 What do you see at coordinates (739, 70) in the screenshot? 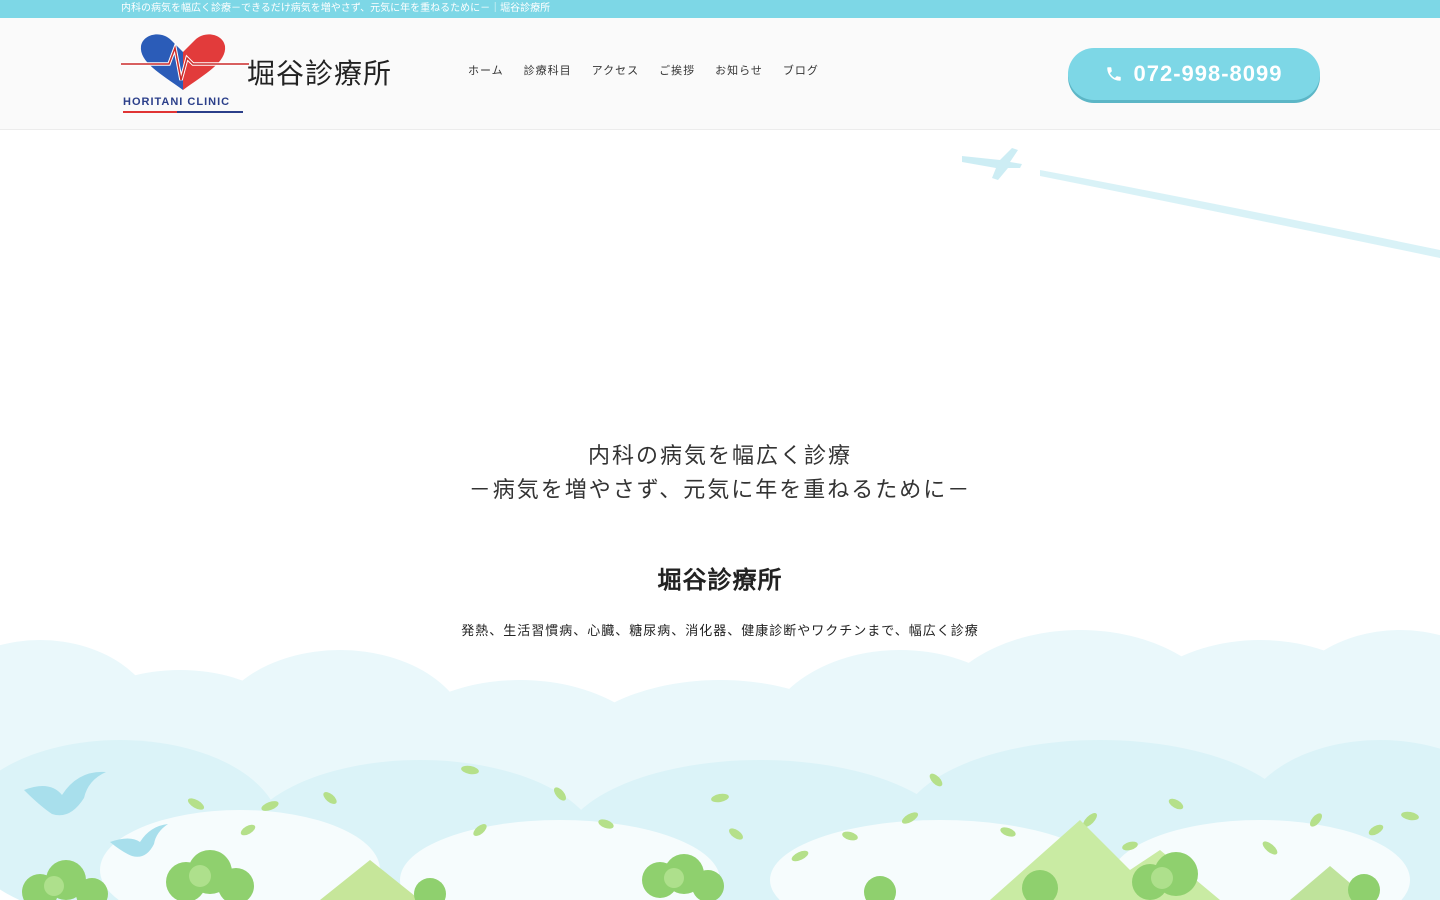
I see `nav-item-news: お知らせ` at bounding box center [739, 70].